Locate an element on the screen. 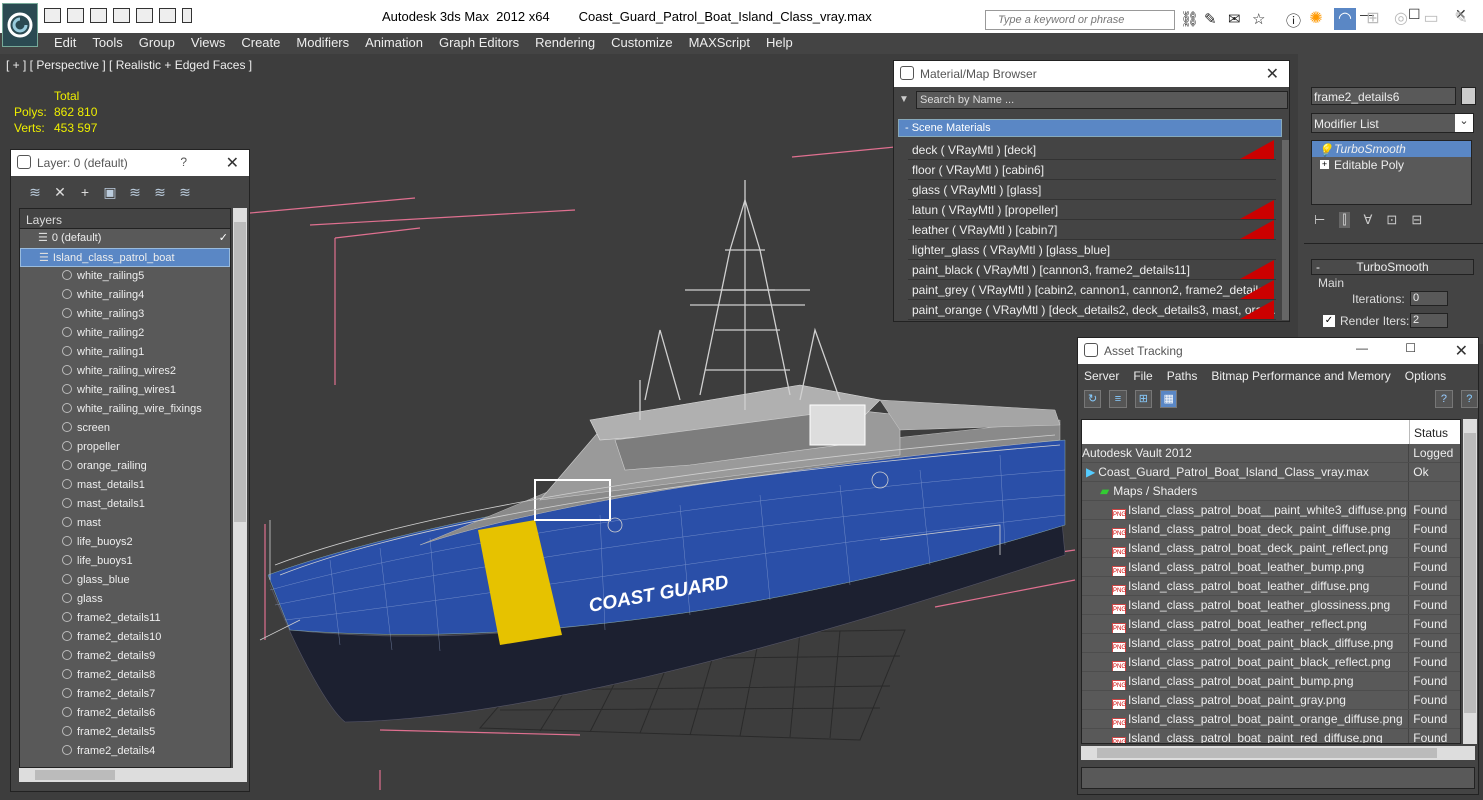 This screenshot has width=1483, height=800. tree-view-icon: ⊞ is located at coordinates (1143, 399).